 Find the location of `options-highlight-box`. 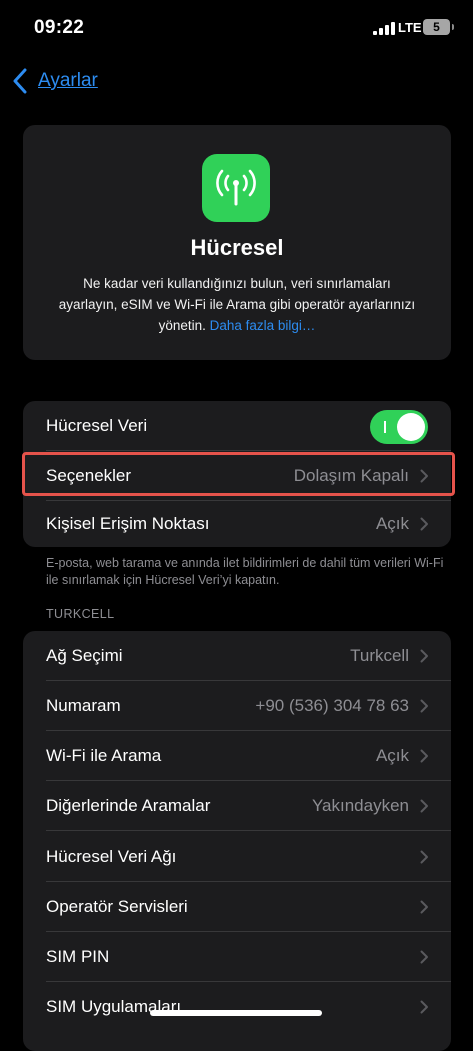

options-highlight-box is located at coordinates (238, 474).